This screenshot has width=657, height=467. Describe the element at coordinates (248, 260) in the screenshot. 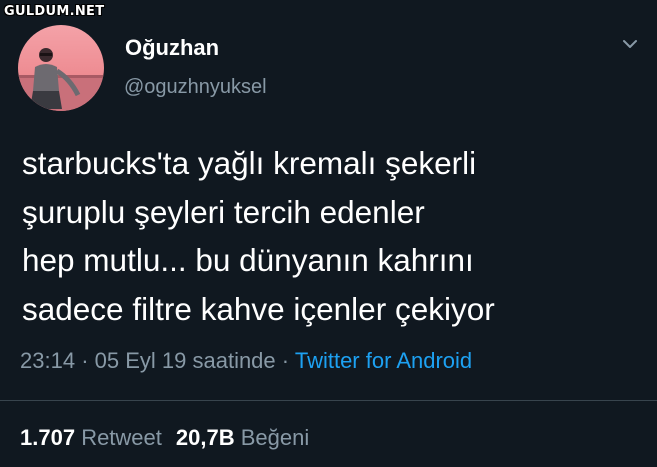

I see `tweet-text-line: hep mutlu... bu dünyanın kahrını` at that location.